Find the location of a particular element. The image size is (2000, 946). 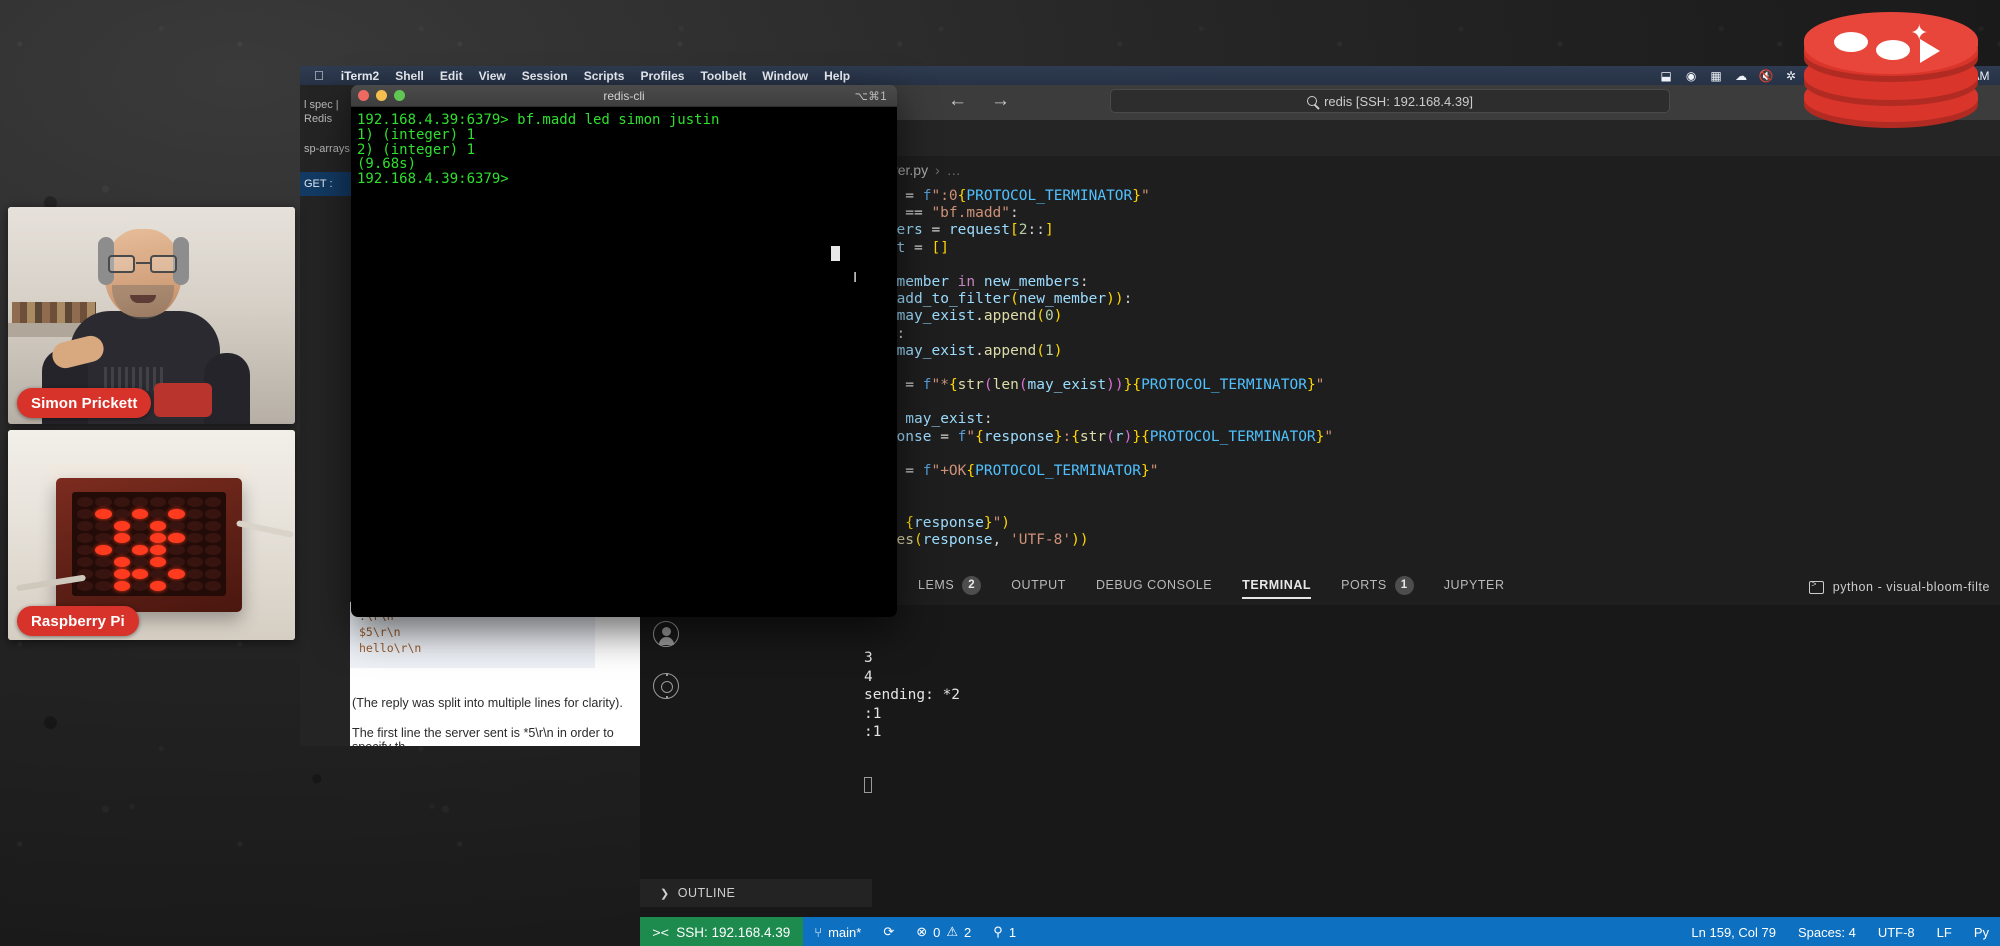

status-language-mode: Py is located at coordinates (1981, 931).